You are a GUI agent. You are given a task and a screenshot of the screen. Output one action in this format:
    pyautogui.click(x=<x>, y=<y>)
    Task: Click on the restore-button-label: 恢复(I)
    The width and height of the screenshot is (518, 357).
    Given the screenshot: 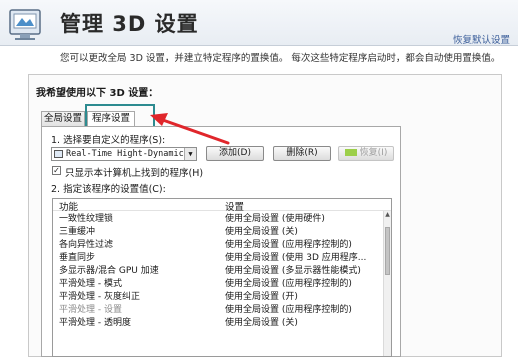 What is the action you would take?
    pyautogui.click(x=373, y=153)
    